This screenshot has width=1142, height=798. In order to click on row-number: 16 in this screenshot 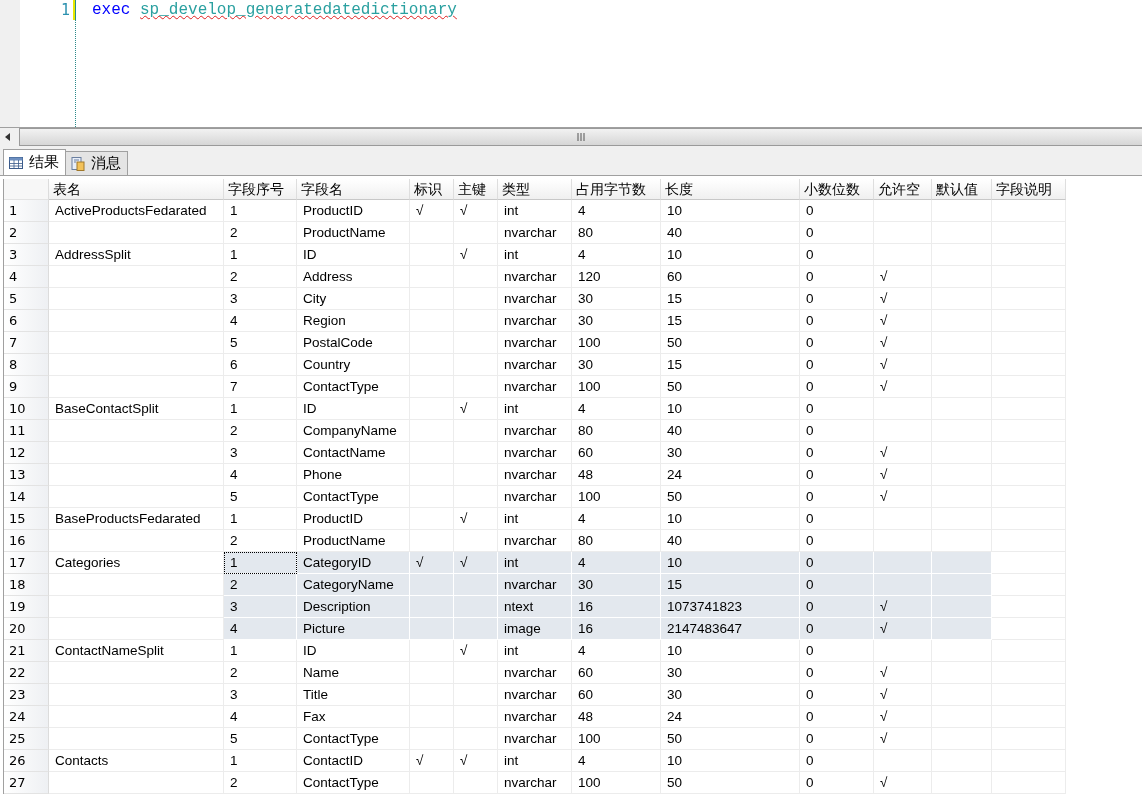, I will do `click(26, 541)`.